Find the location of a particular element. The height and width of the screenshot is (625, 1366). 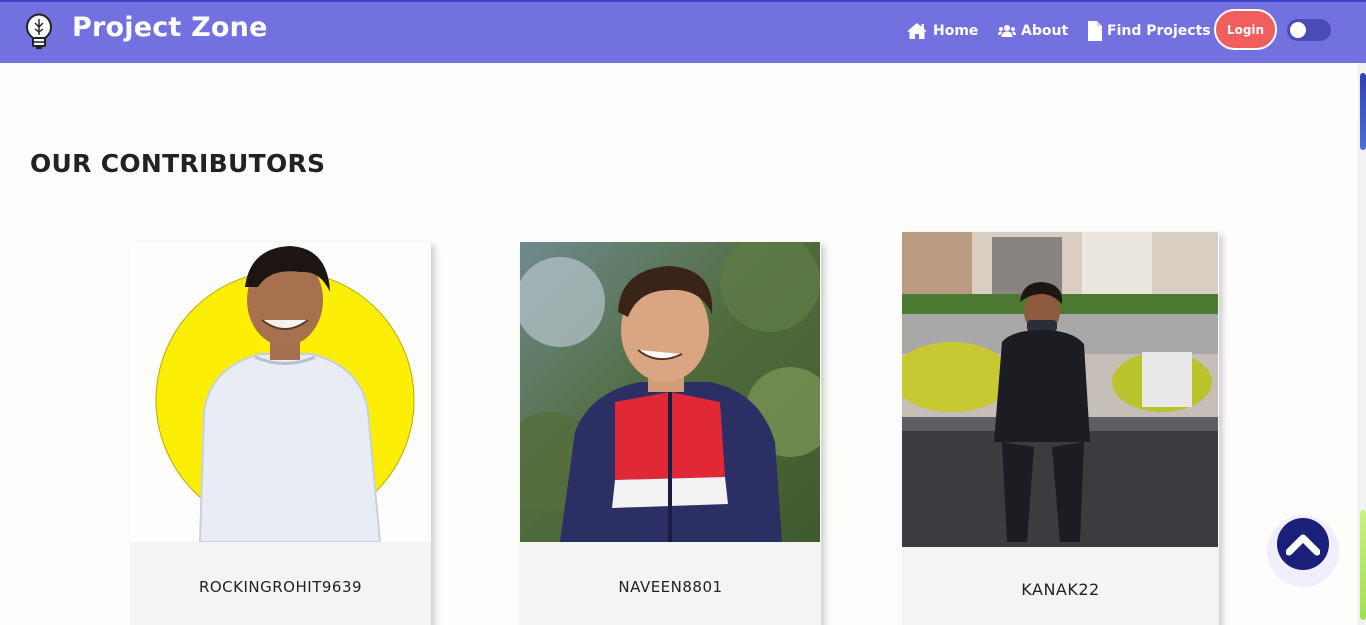

nav-find-projects-link: Find Projects is located at coordinates (1149, 31).